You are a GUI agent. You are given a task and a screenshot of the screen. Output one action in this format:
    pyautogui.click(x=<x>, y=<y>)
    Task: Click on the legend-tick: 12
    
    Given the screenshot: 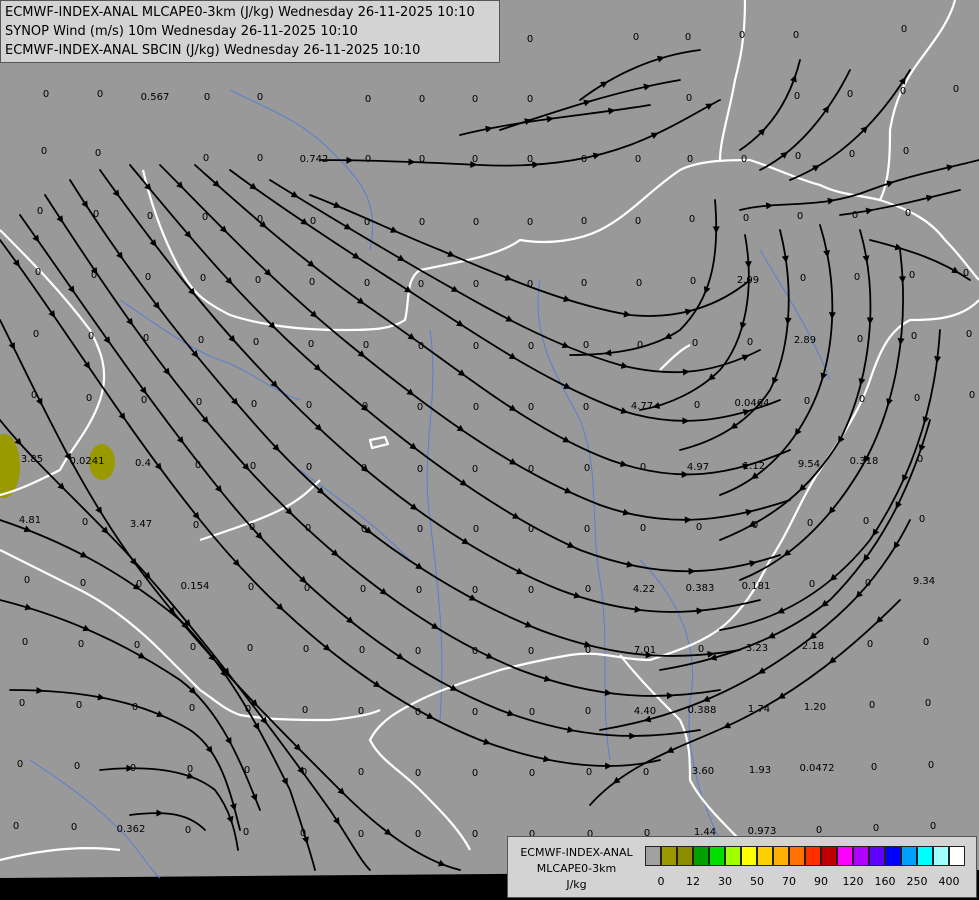 What is the action you would take?
    pyautogui.click(x=693, y=881)
    